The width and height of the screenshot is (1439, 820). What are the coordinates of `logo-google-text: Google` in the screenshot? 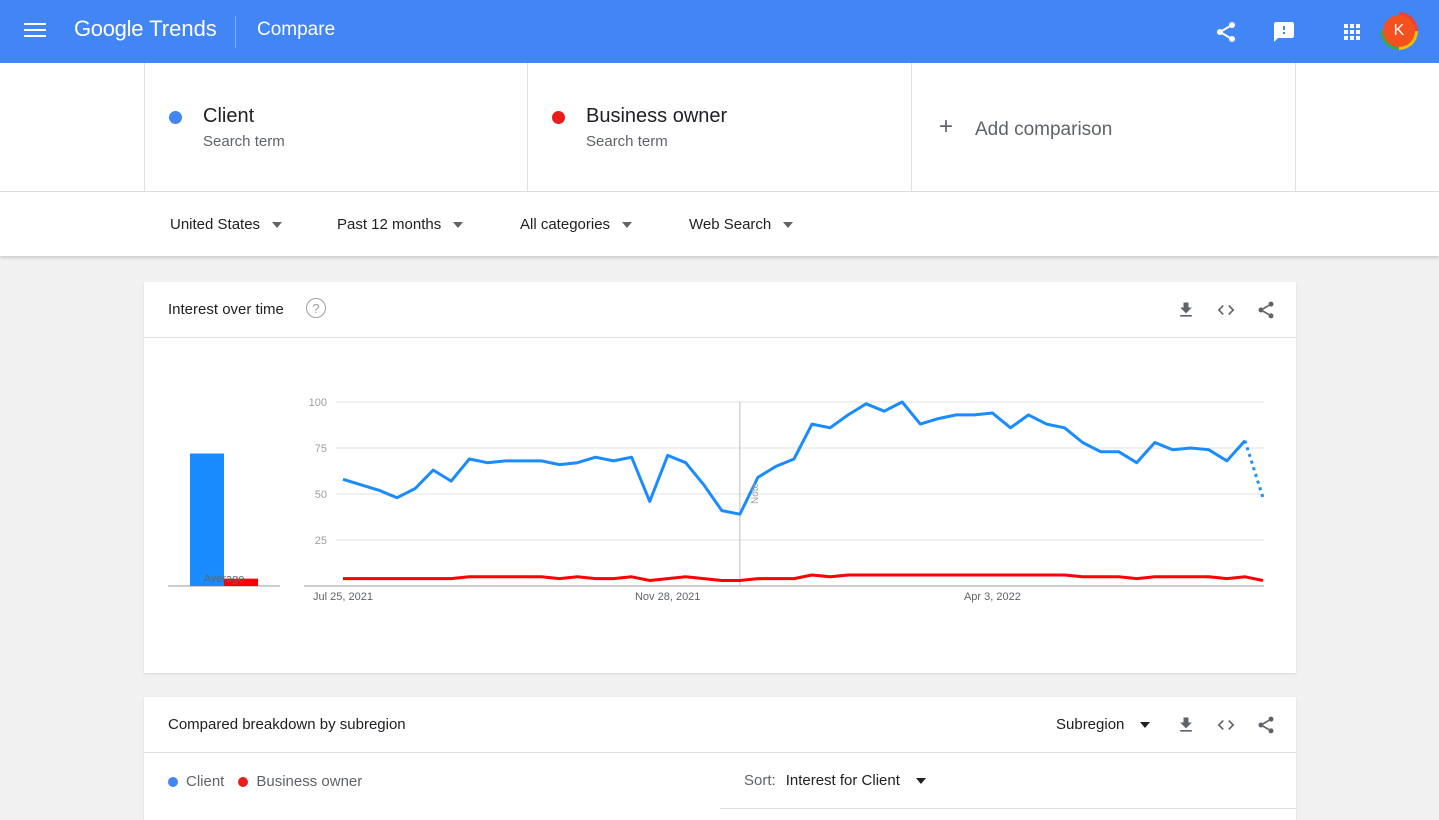 It's located at (109, 28).